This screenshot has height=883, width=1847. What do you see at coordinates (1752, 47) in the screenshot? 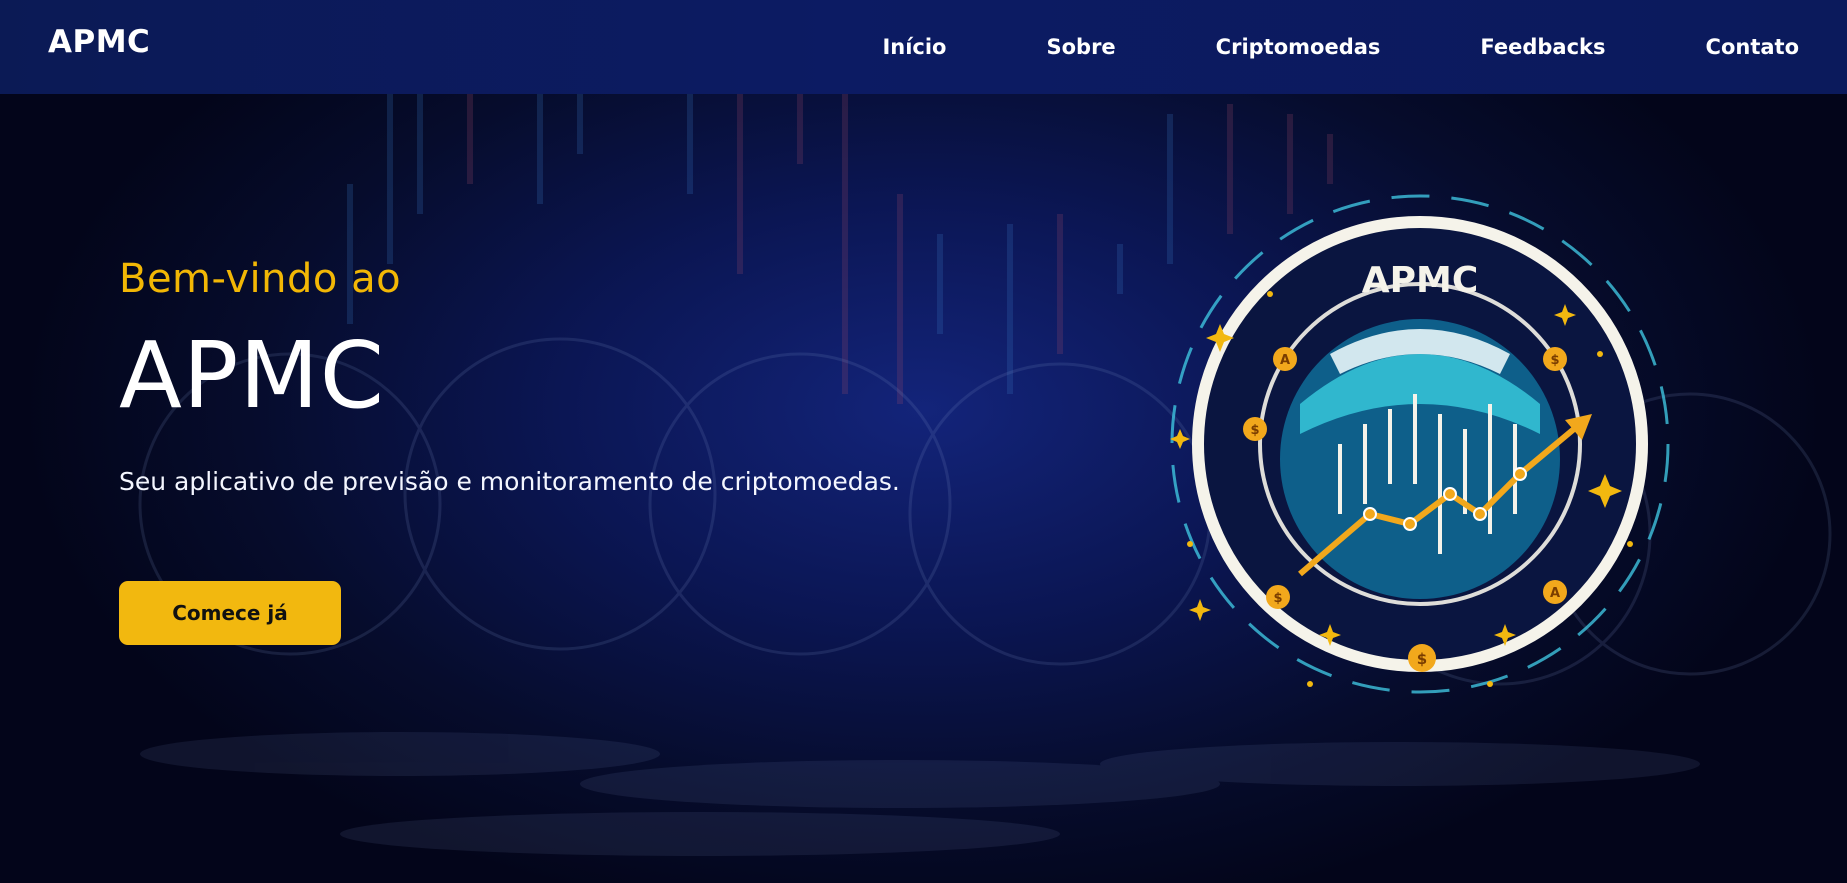
I see `nav-link-contato: Contato` at bounding box center [1752, 47].